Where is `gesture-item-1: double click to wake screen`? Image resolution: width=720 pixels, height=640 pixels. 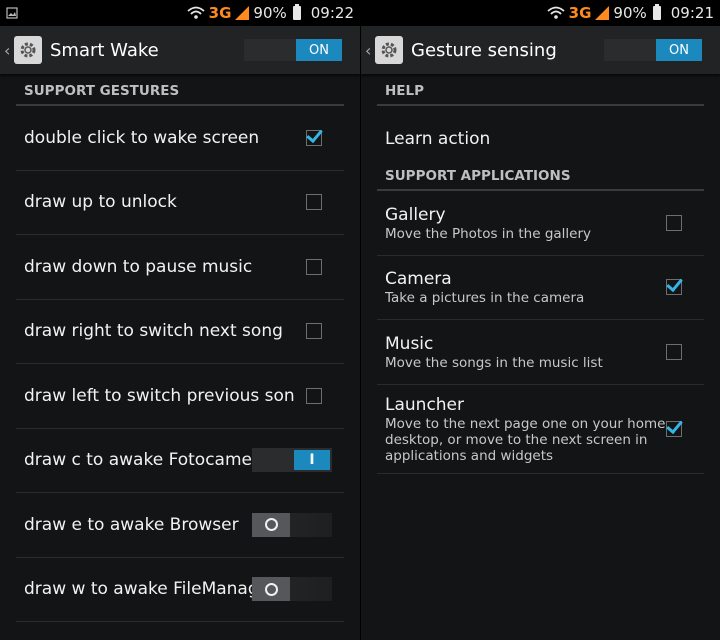
gesture-item-1: double click to wake screen is located at coordinates (180, 138).